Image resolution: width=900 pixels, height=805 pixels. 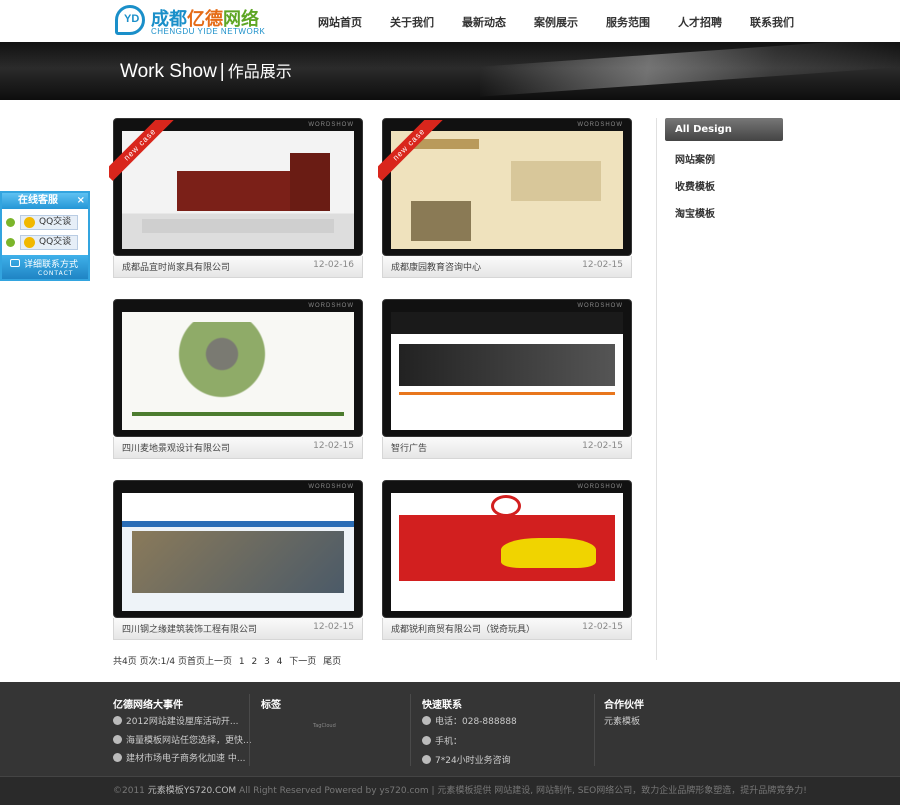 I want to click on page-title-en: Work Show, so click(x=168, y=71).